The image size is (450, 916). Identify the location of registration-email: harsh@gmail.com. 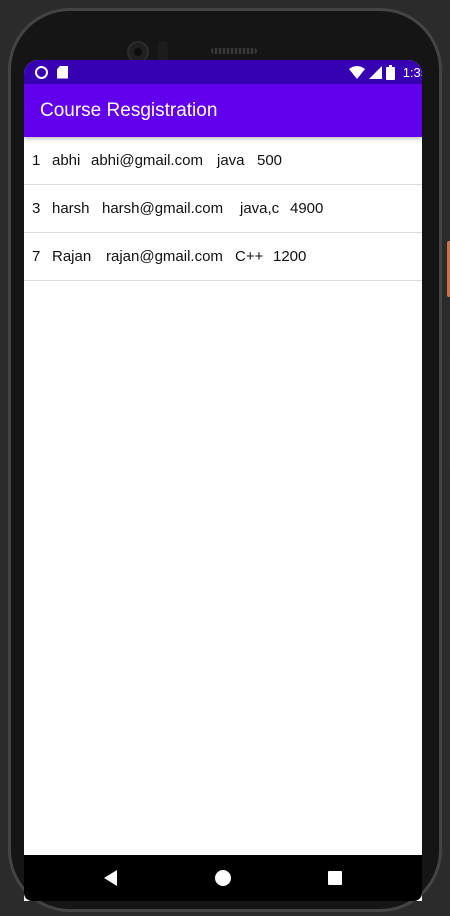
(163, 208).